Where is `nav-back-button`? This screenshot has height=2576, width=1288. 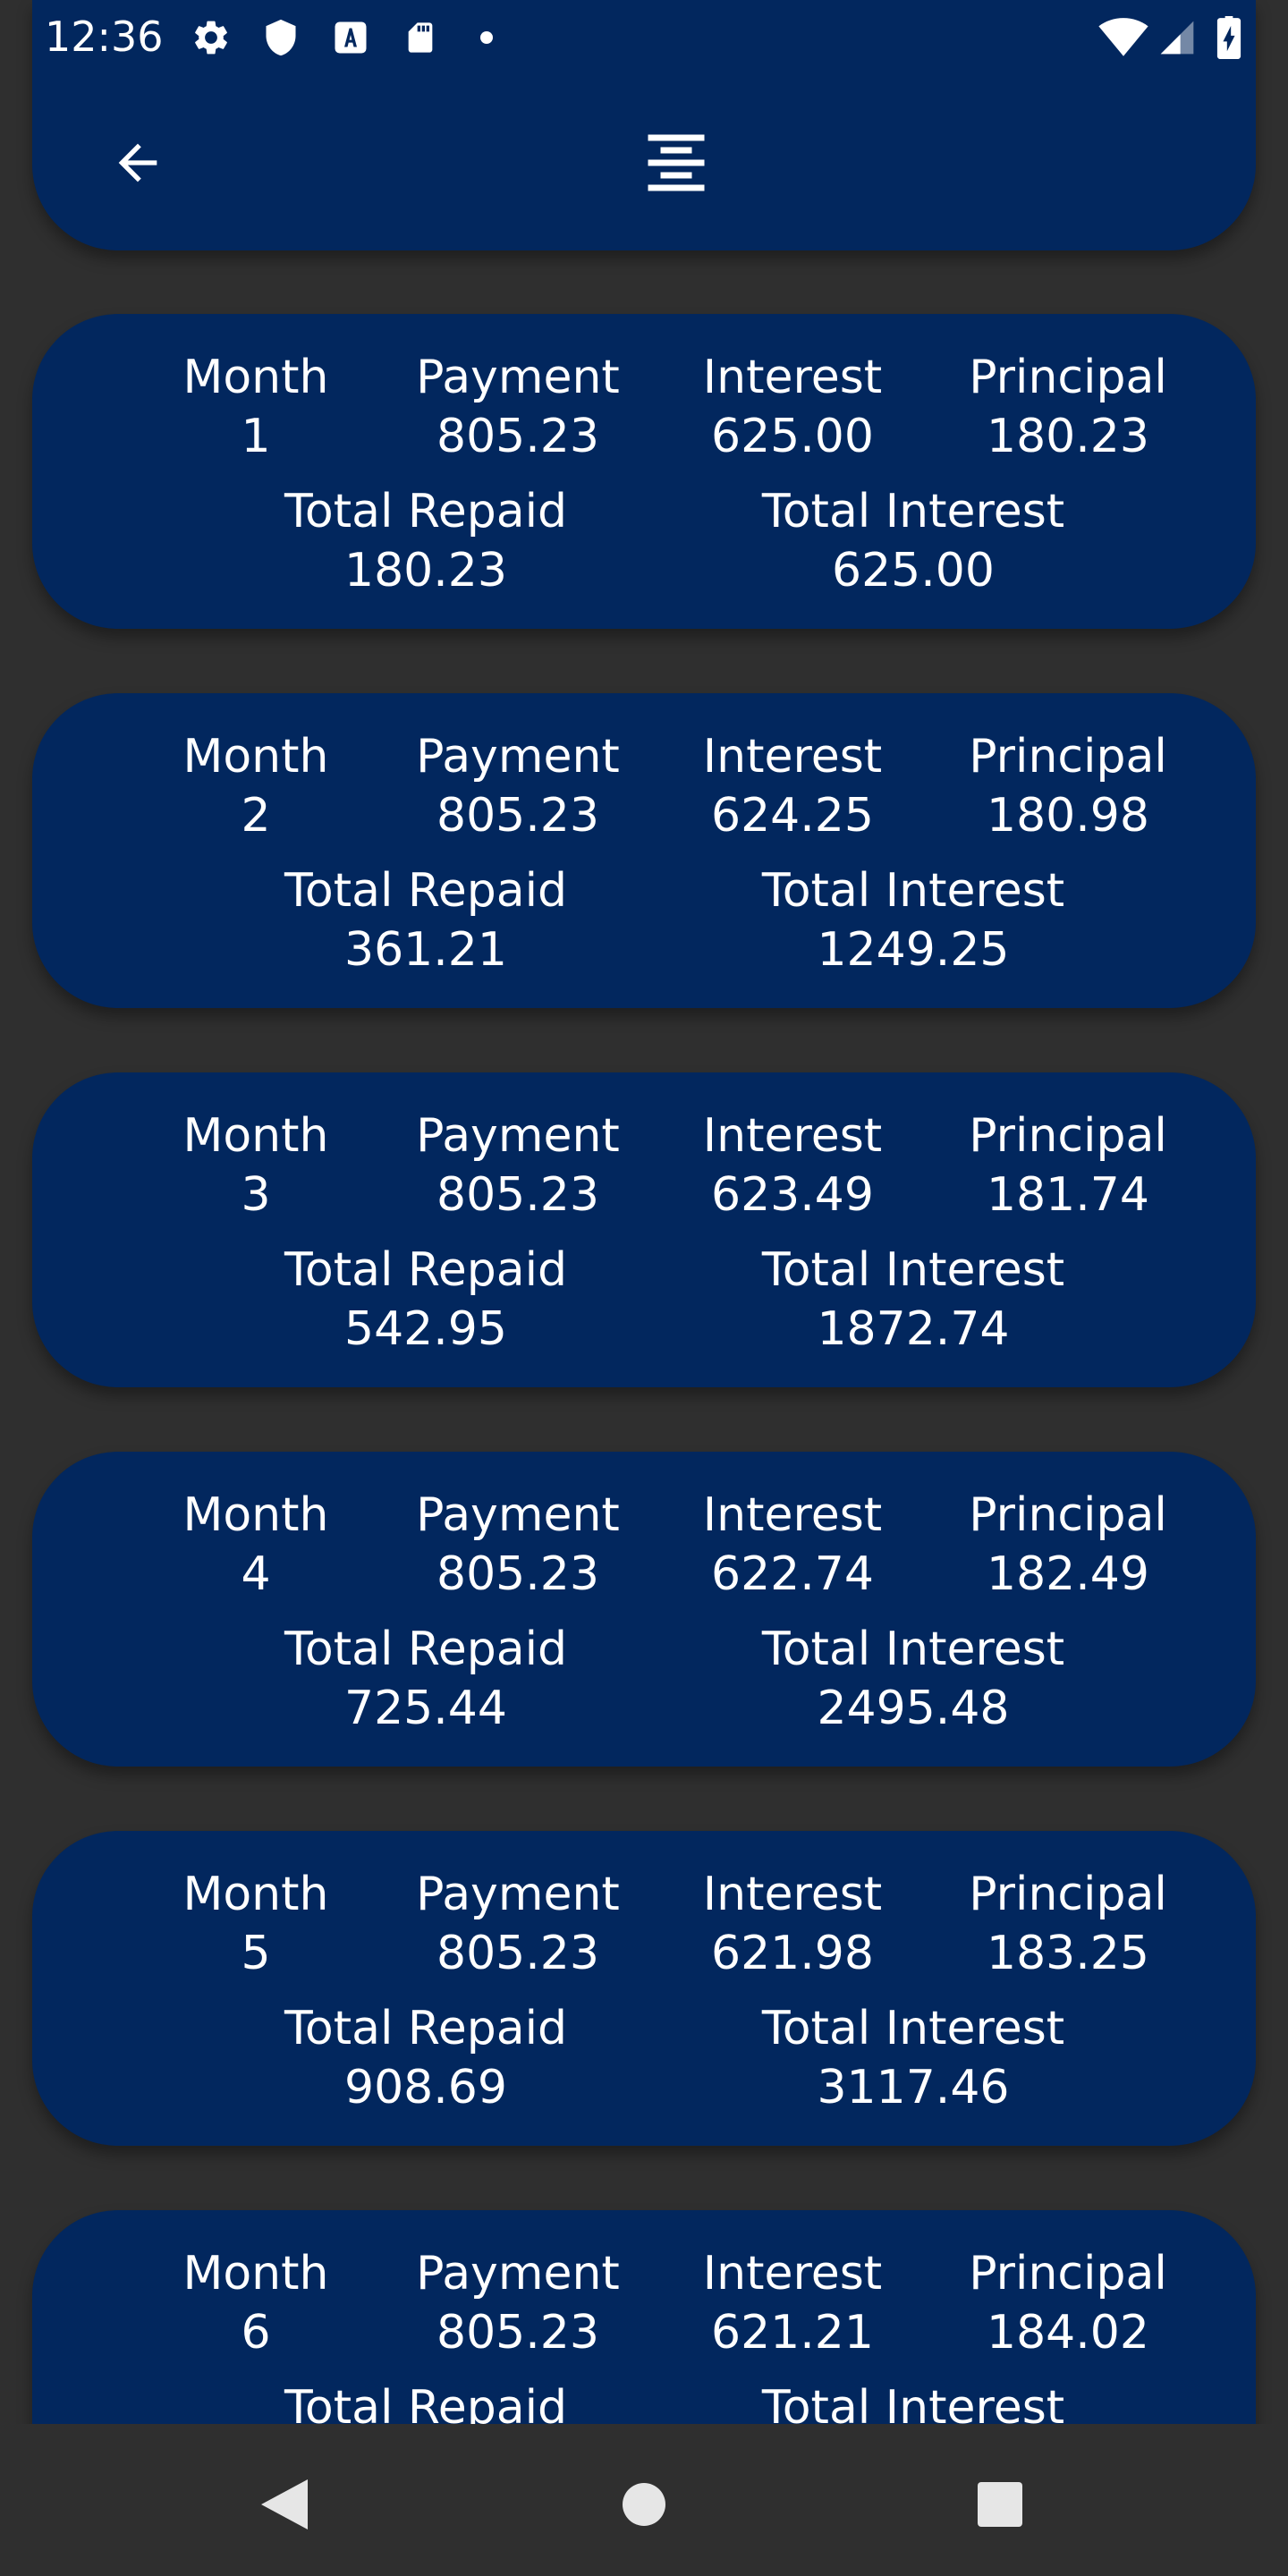 nav-back-button is located at coordinates (284, 2504).